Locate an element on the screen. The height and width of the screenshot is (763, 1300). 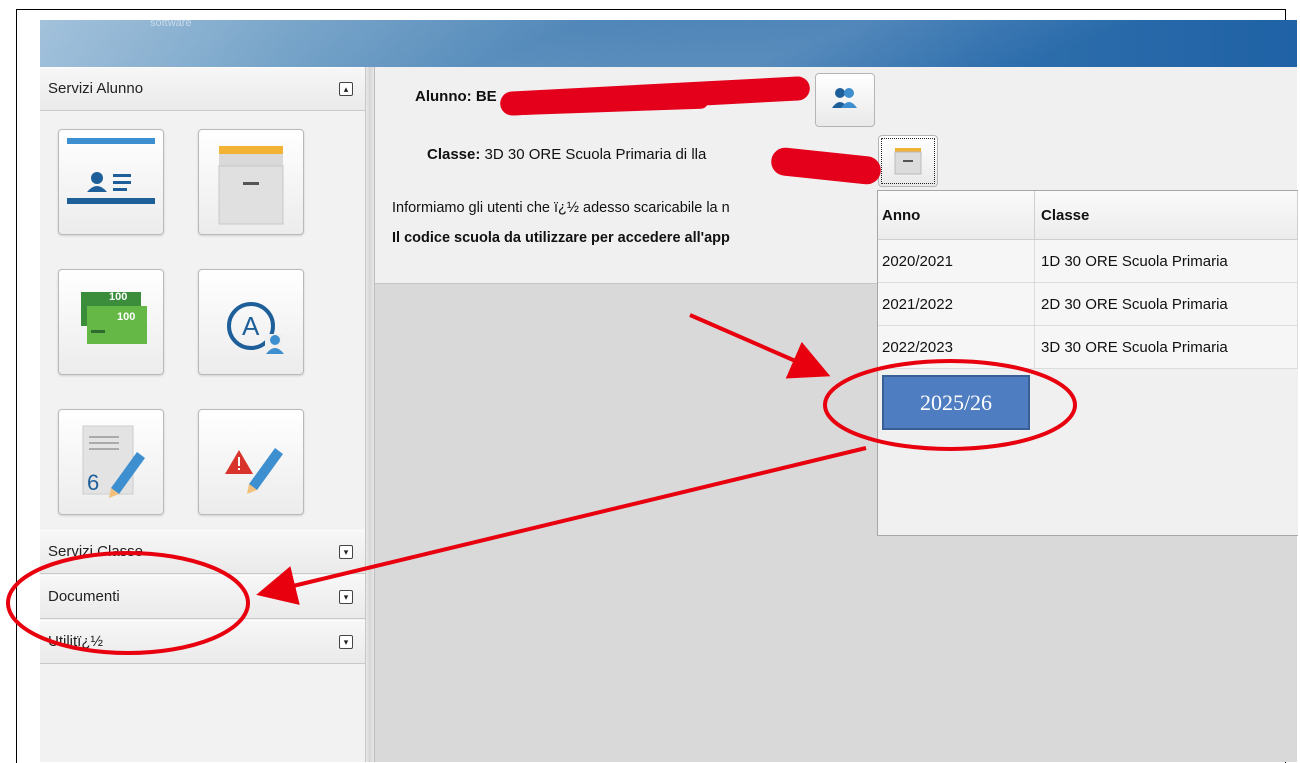
cell-classe: 1D 30 ORE Scuola Primaria is located at coordinates (1166, 261).